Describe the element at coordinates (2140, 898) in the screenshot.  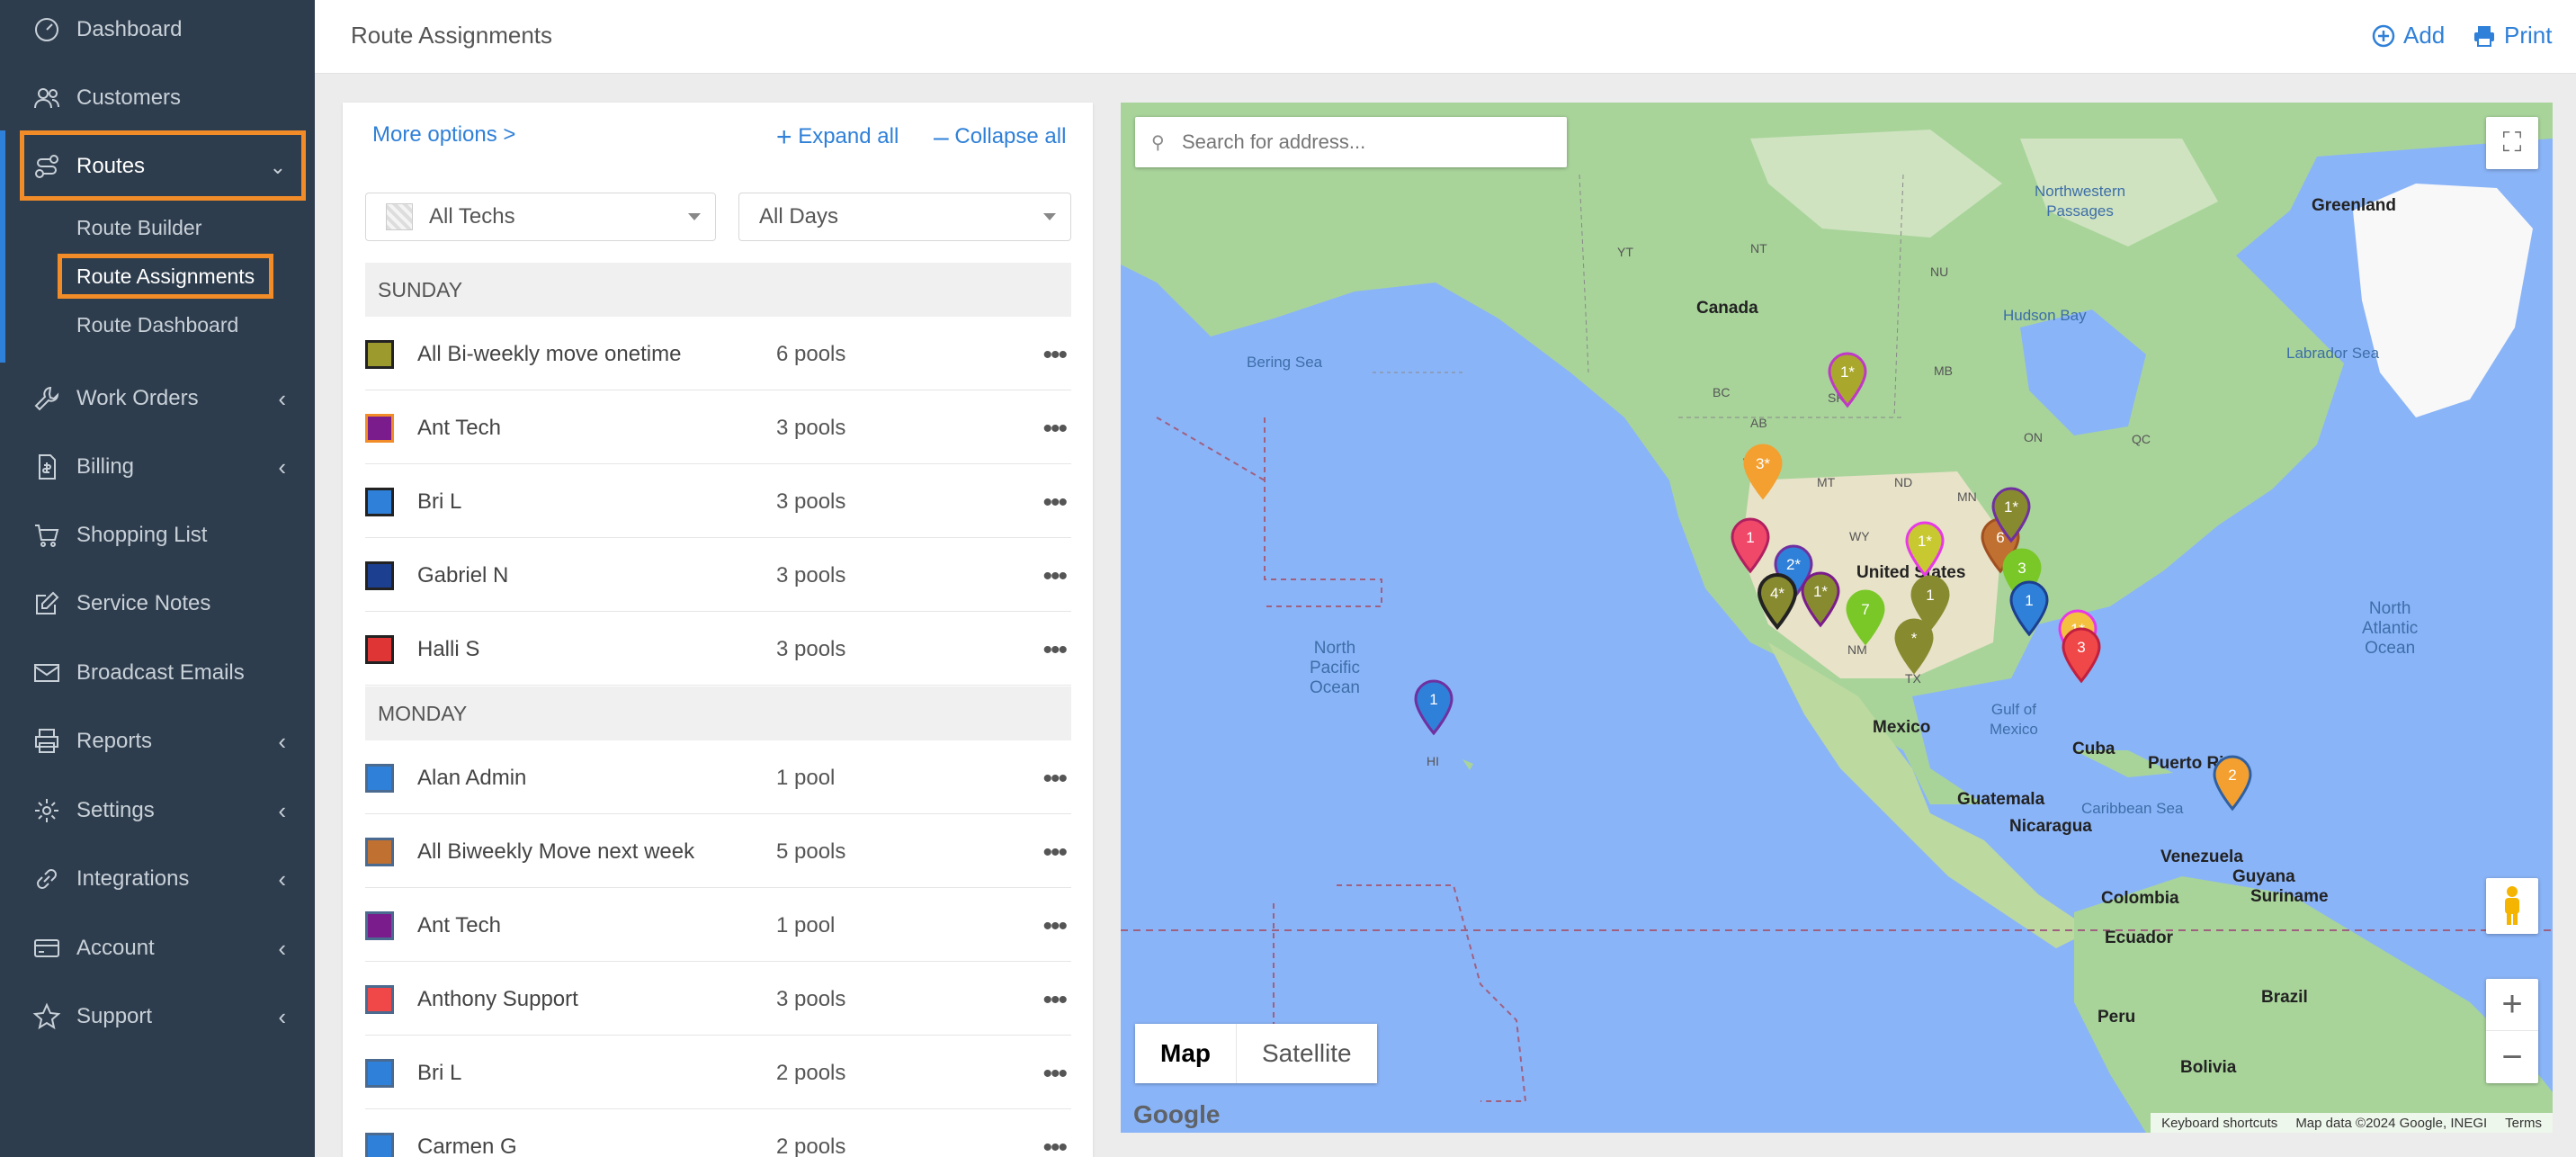
I see `map-label-colombia: Colombia` at that location.